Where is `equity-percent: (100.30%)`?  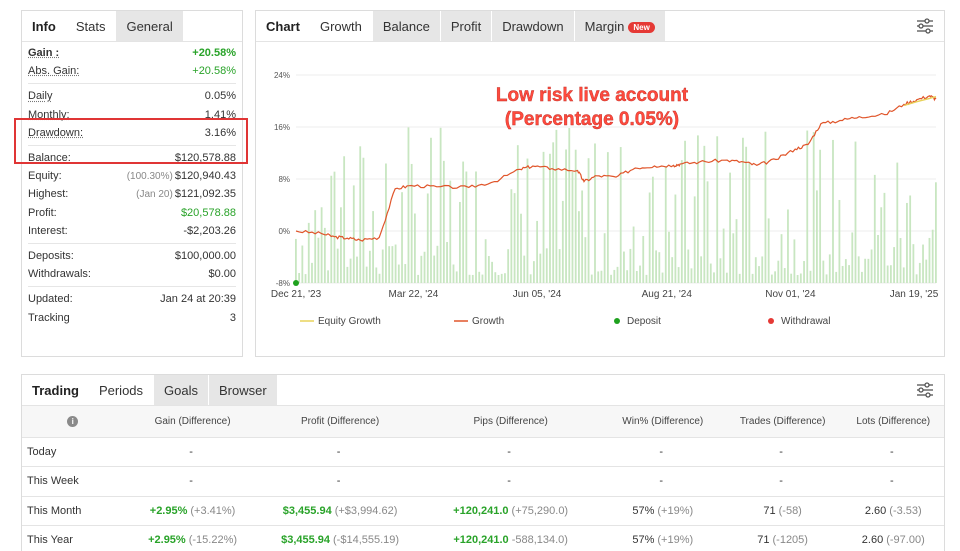 equity-percent: (100.30%) is located at coordinates (149, 177).